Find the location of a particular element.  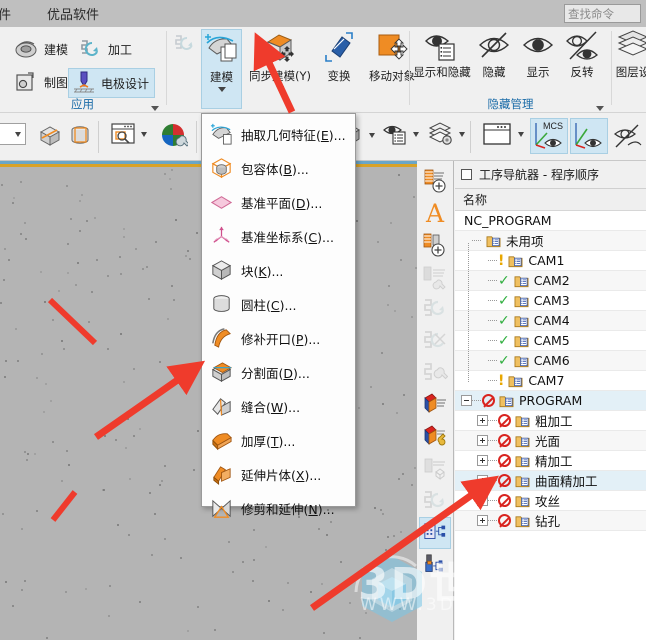

program-order-view-icon is located at coordinates (435, 533).